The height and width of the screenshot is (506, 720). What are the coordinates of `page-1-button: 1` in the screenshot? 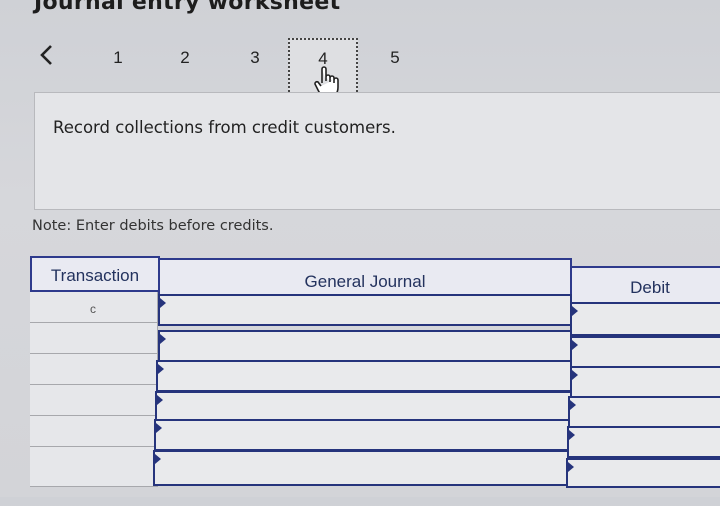 It's located at (118, 58).